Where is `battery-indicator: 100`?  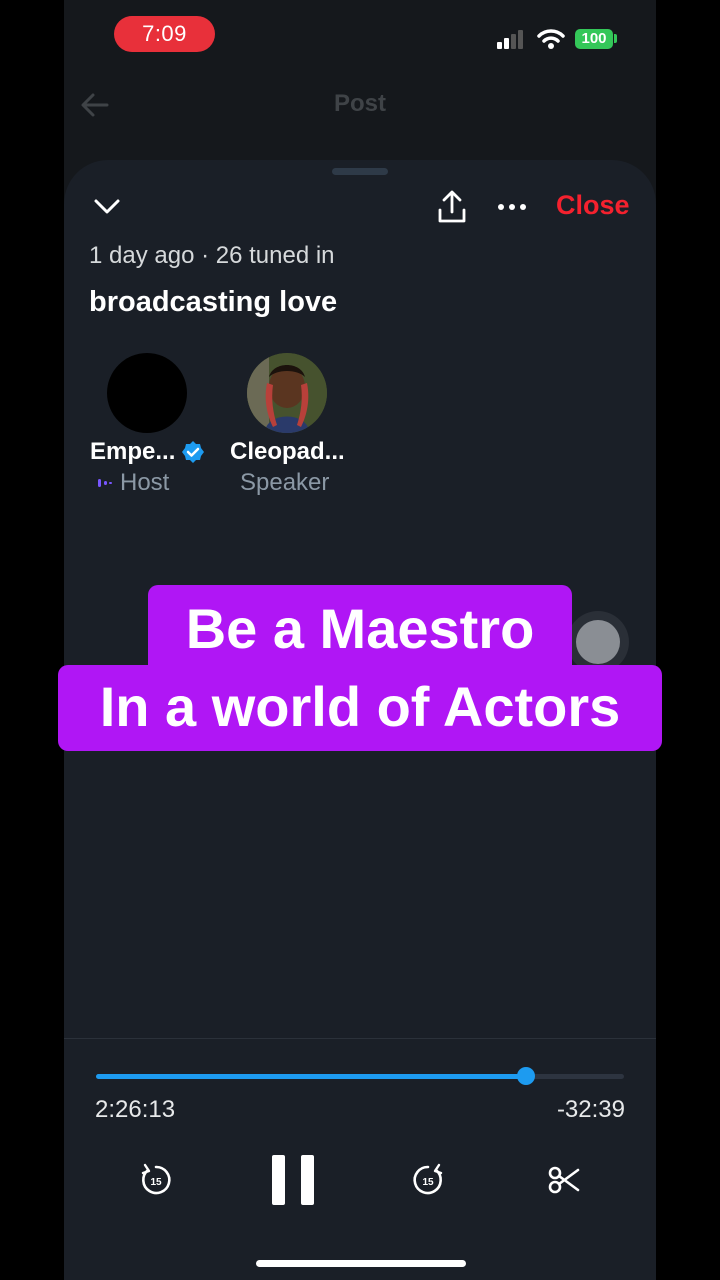
battery-indicator: 100 is located at coordinates (594, 39).